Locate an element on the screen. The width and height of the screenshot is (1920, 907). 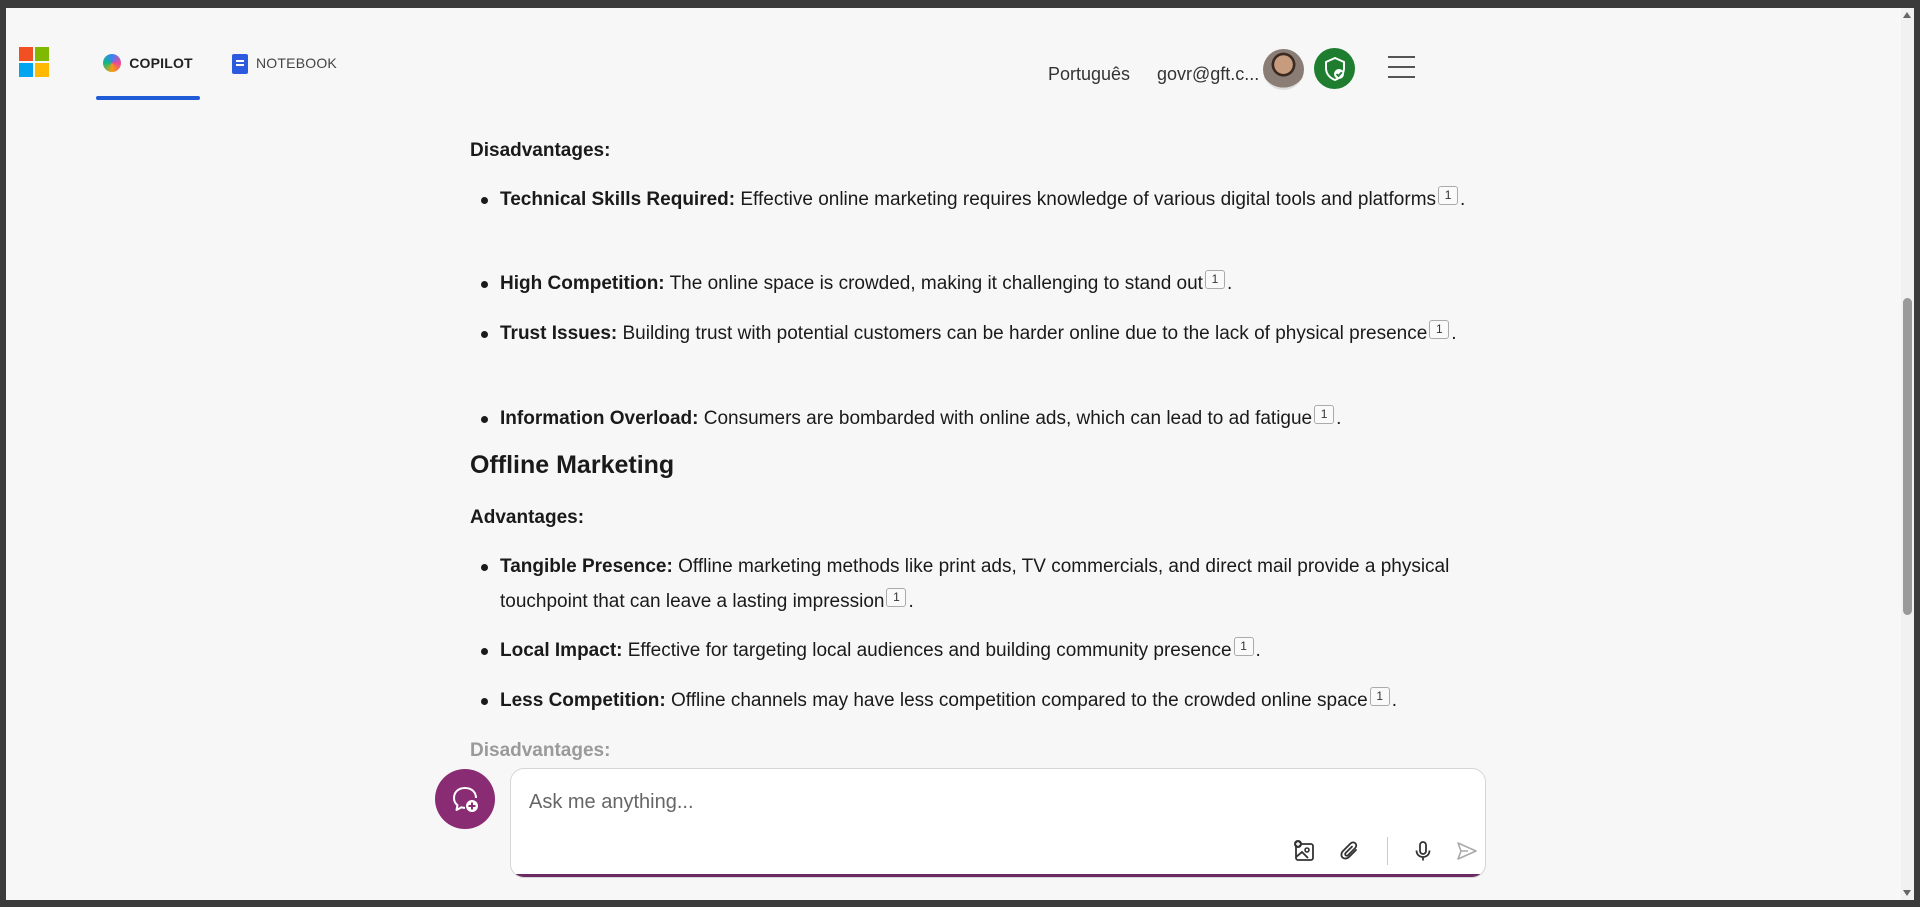
new-topic-button is located at coordinates (465, 799).